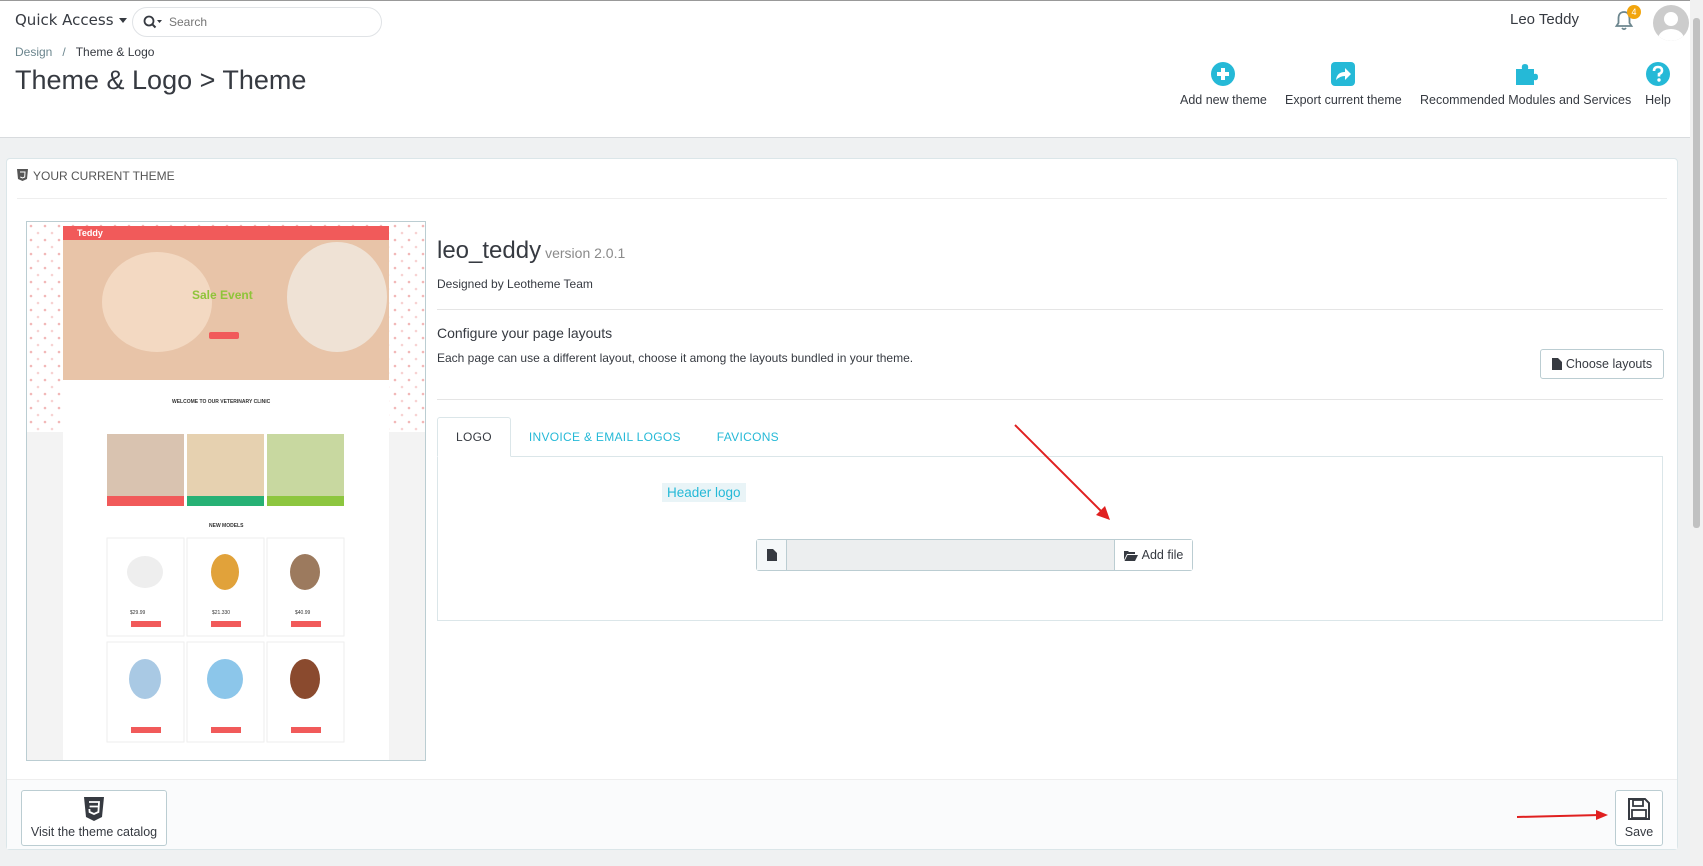 This screenshot has width=1703, height=866. What do you see at coordinates (842, 184) in the screenshot?
I see `panel-heading: YOUR CURRENT THEME` at bounding box center [842, 184].